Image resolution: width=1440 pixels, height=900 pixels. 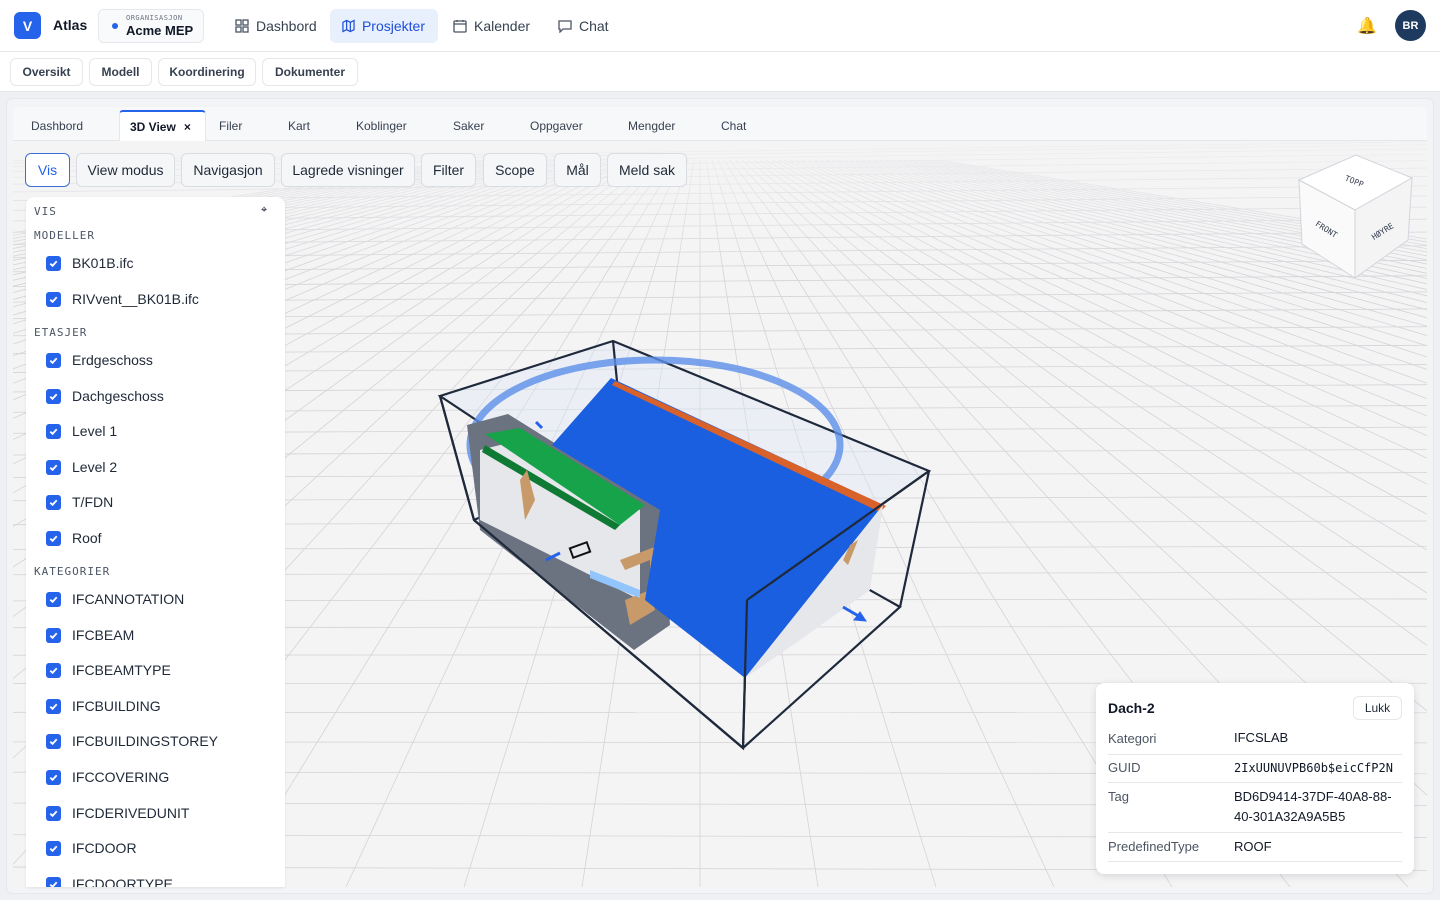 I want to click on visibility-item-label: IFCDOOR, so click(x=104, y=848).